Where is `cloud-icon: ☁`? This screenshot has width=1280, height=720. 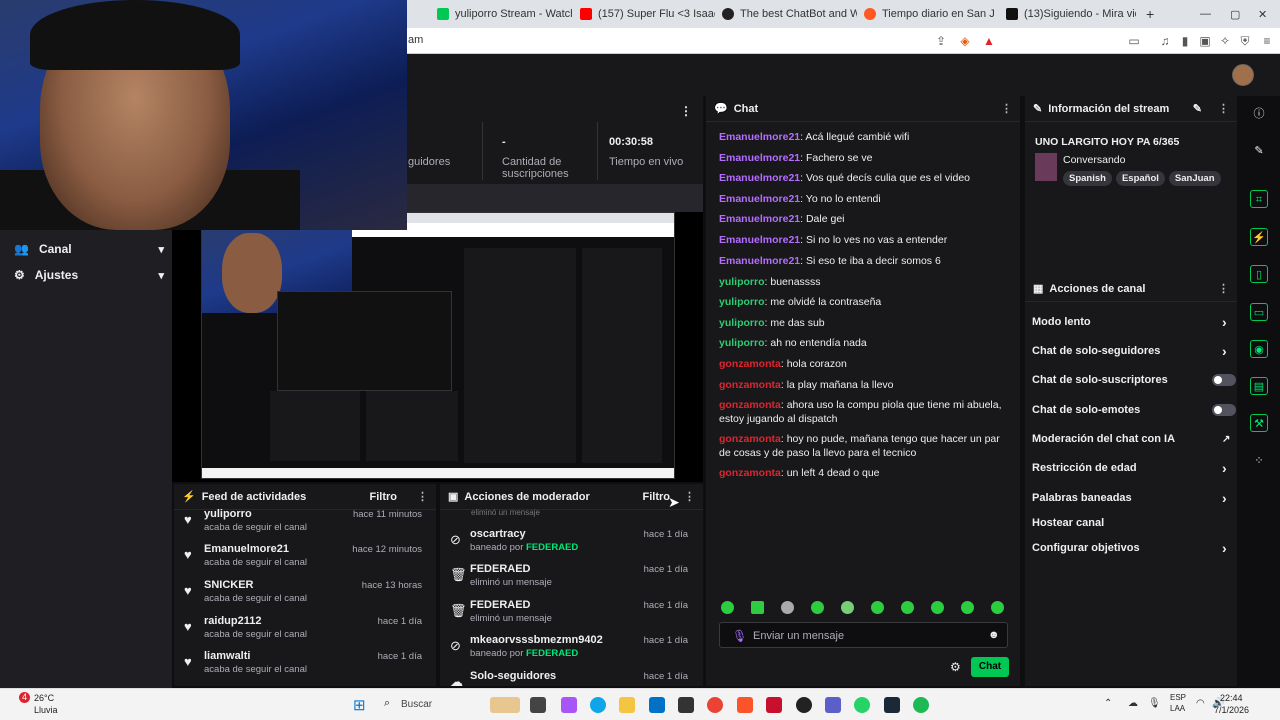 cloud-icon: ☁ is located at coordinates (1133, 703).